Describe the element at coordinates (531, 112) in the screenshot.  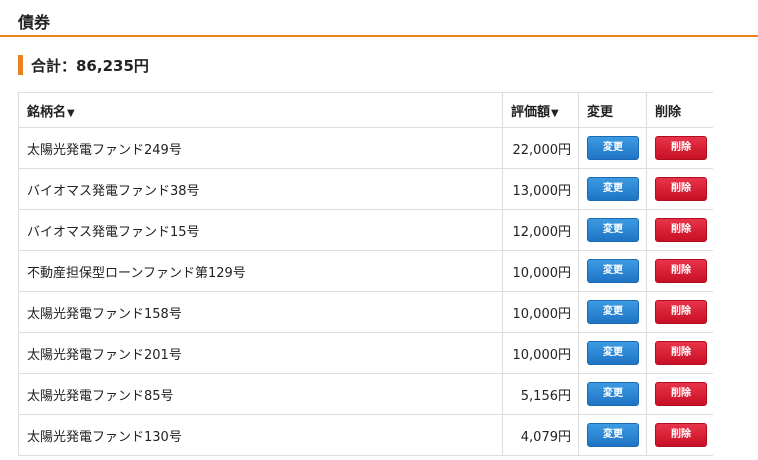
I see `column-header-amount-label: 評価額` at that location.